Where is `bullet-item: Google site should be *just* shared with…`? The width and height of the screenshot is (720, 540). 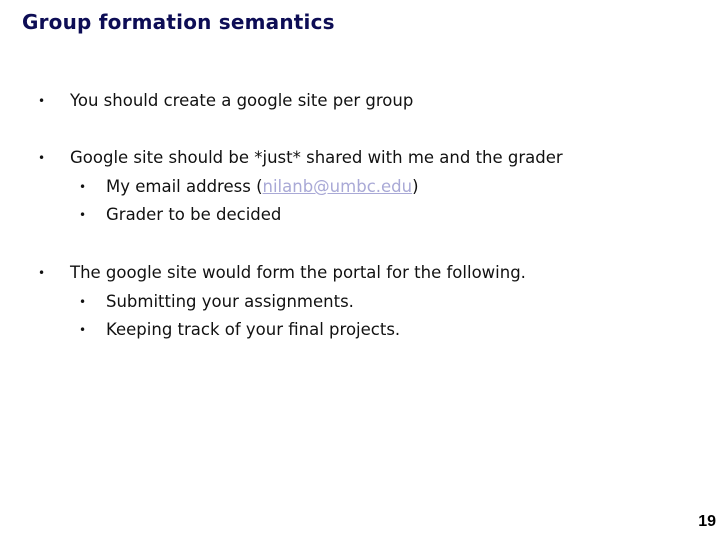 bullet-item: Google site should be *just* shared with… is located at coordinates (316, 157).